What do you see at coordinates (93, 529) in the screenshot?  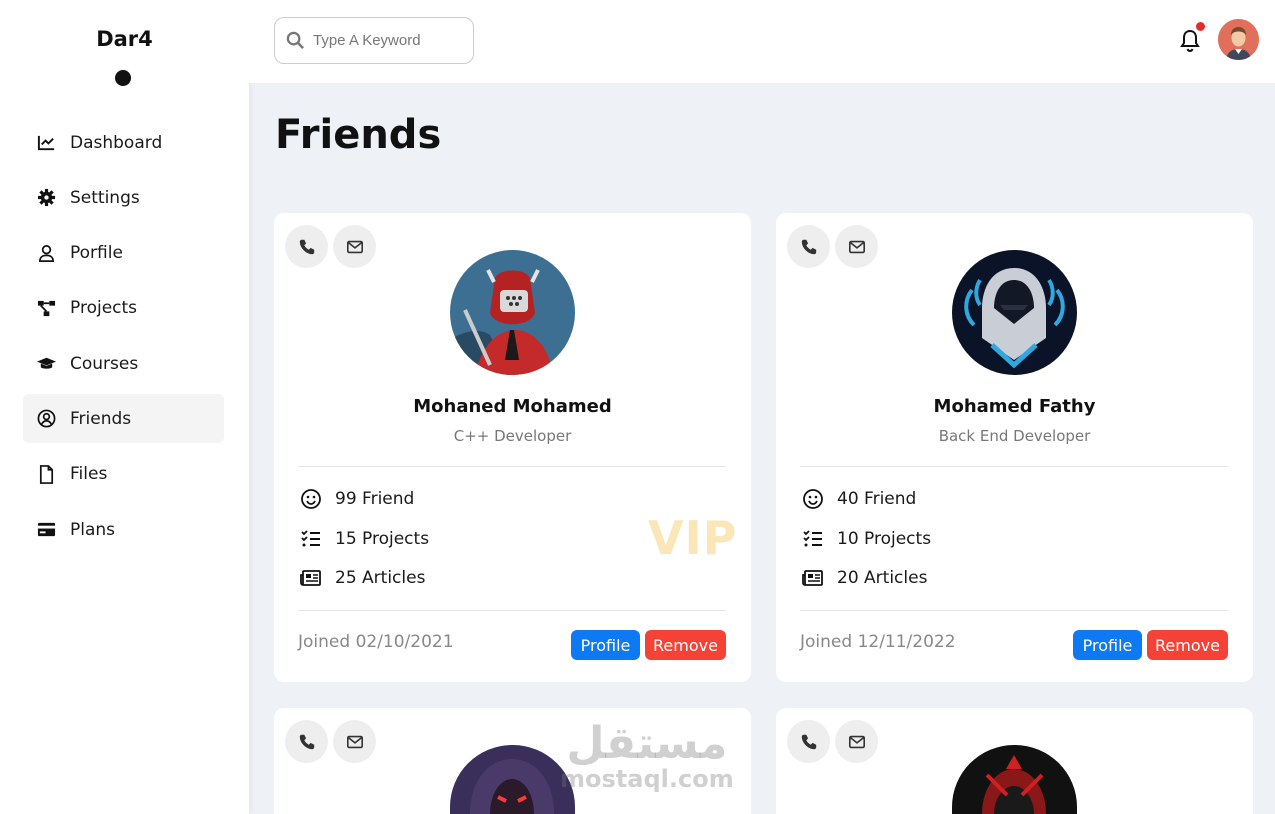 I see `sidebar-item-label: Plans` at bounding box center [93, 529].